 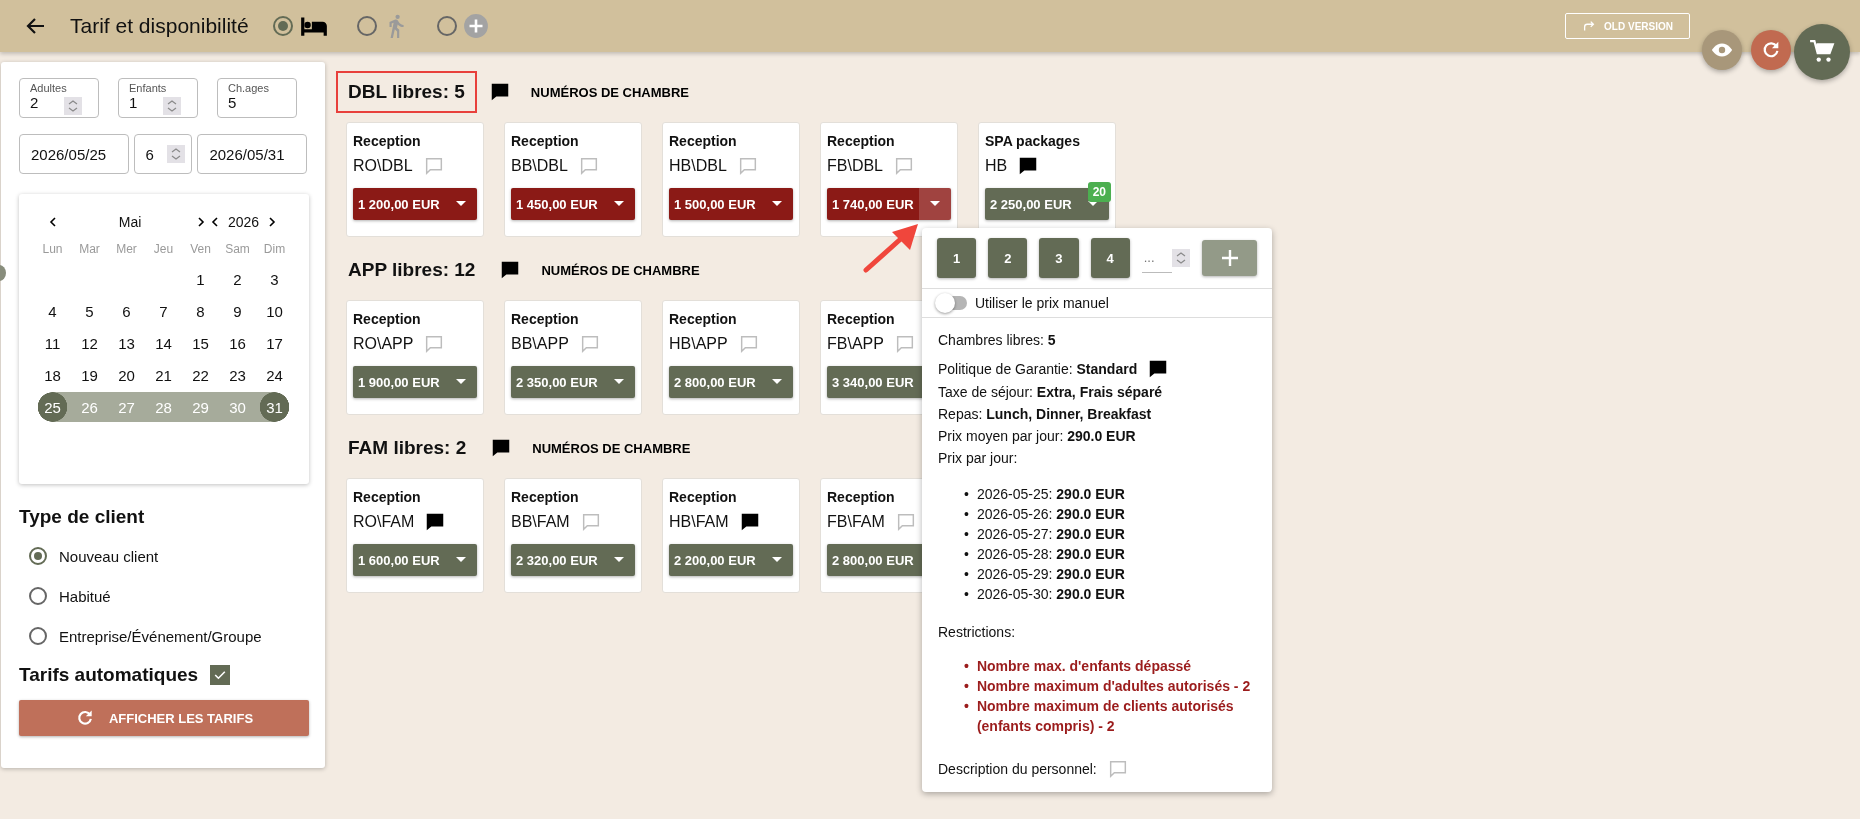 I want to click on day-cell: 22, so click(x=200, y=375).